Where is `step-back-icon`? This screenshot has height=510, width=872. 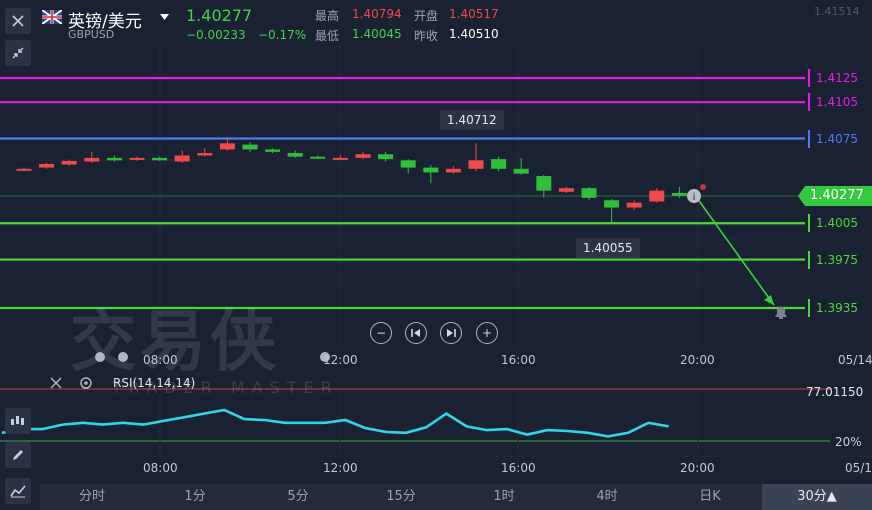 step-back-icon is located at coordinates (415, 333).